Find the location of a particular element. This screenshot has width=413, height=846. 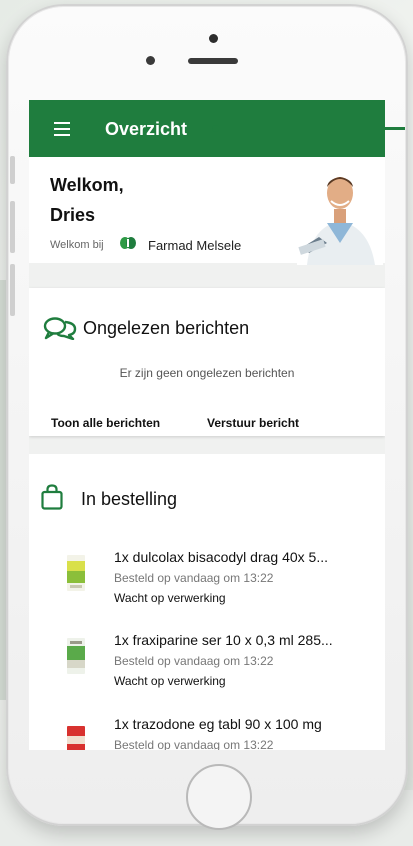

pharmacy-name: Farmad Melsele is located at coordinates (195, 245).